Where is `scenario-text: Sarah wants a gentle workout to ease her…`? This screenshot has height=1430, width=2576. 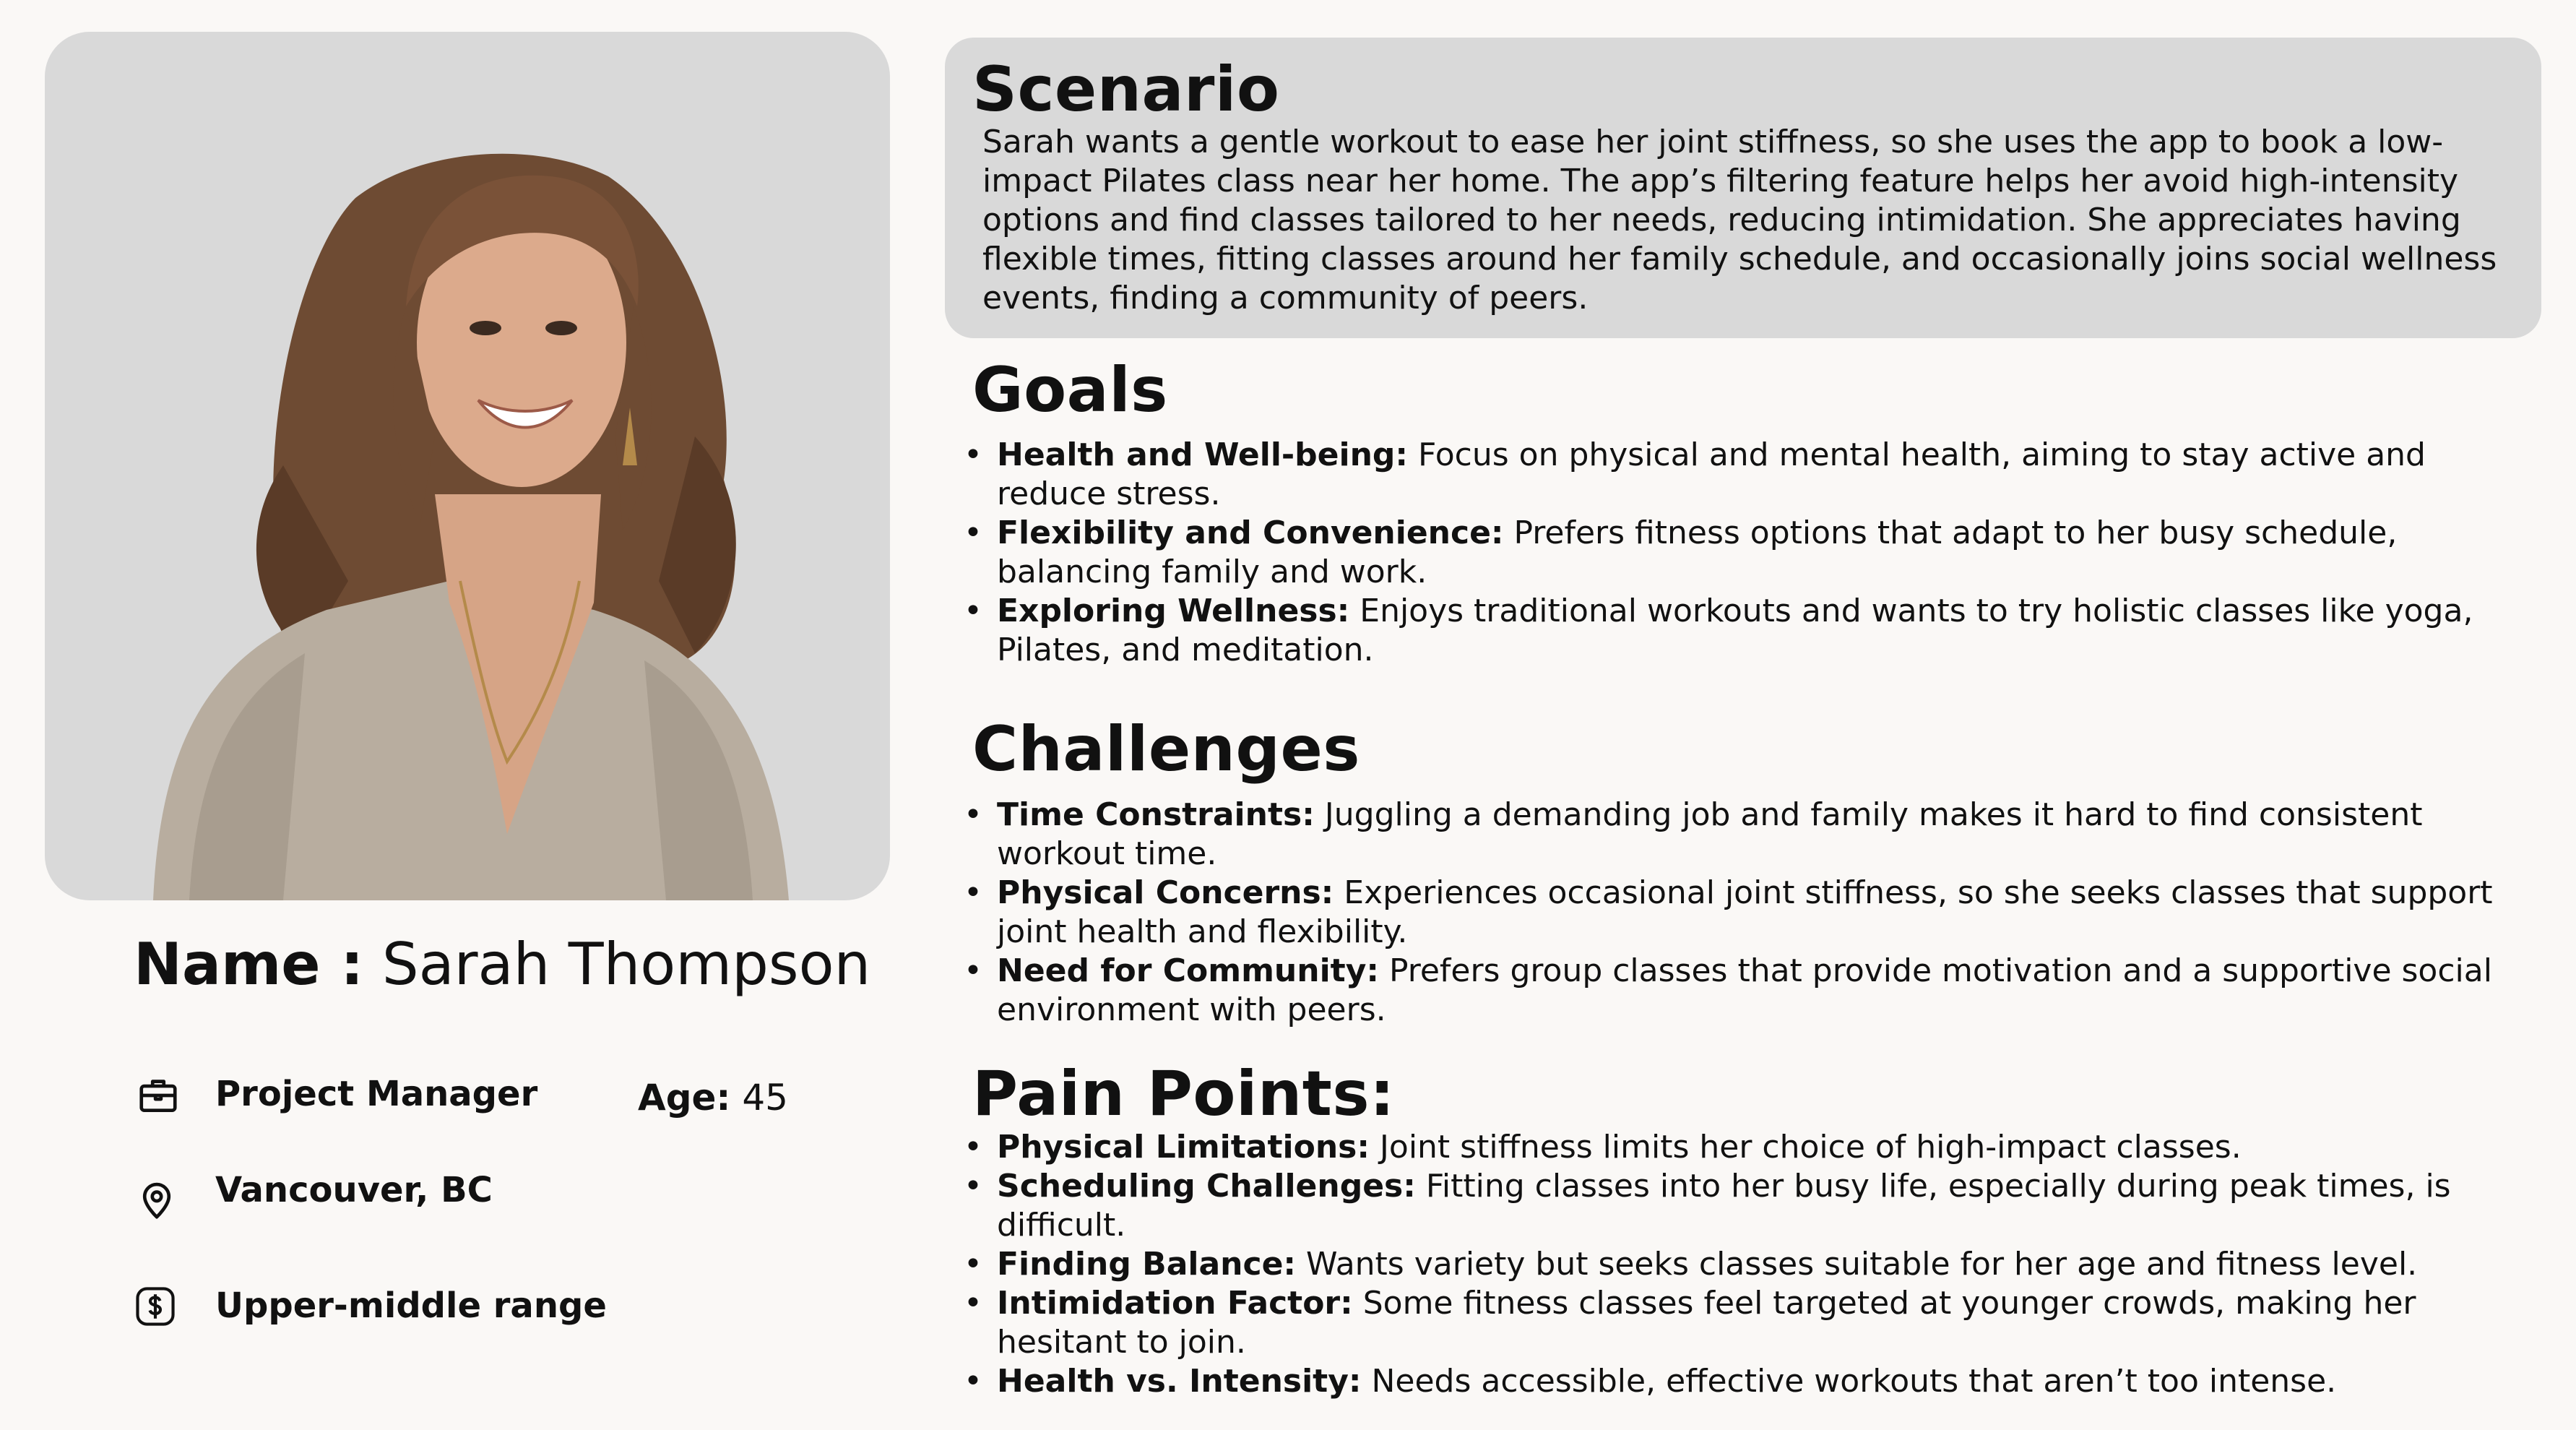 scenario-text: Sarah wants a gentle workout to ease her… is located at coordinates (1739, 220).